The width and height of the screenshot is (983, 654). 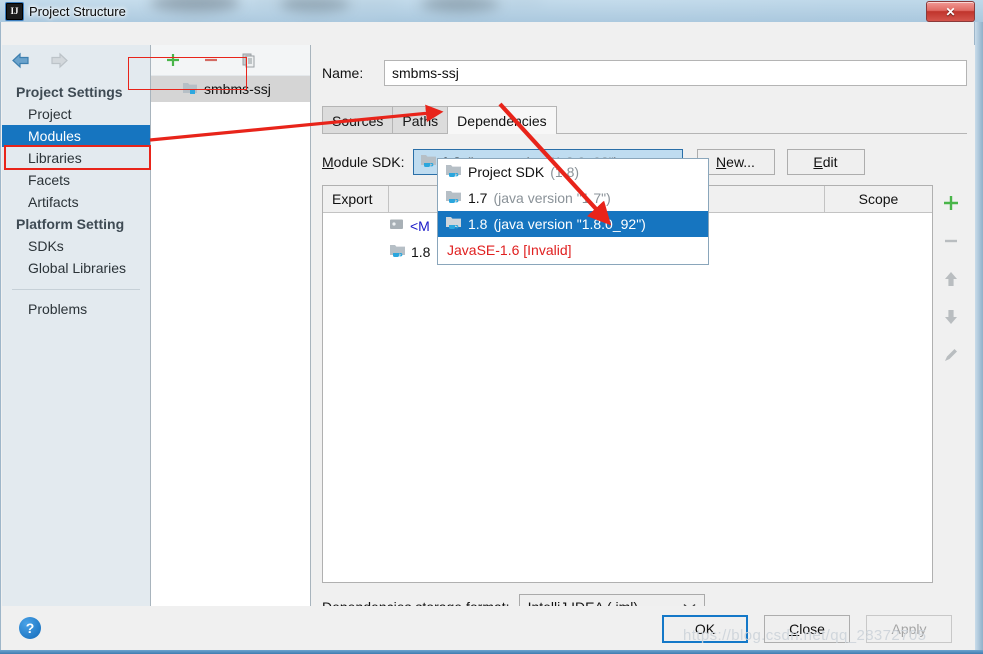 What do you see at coordinates (951, 317) in the screenshot?
I see `arrow-down-icon` at bounding box center [951, 317].